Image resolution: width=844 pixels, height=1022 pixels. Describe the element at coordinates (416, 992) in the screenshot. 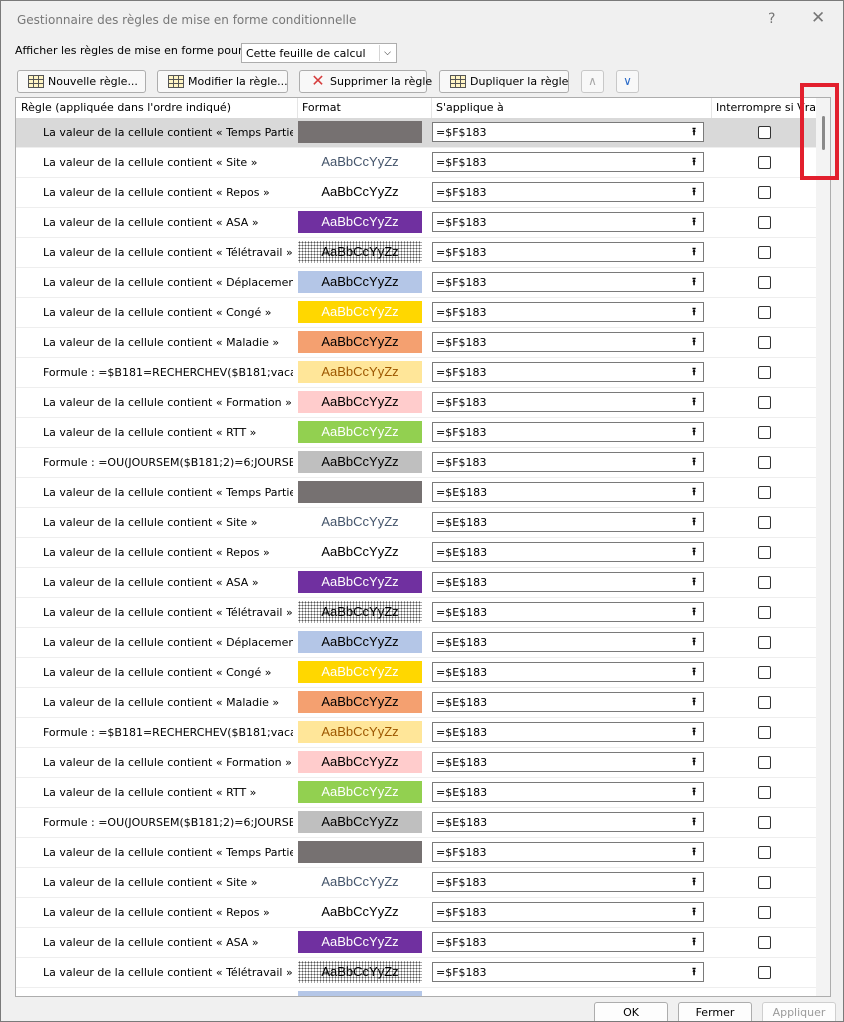

I see `rule-row: AaBbCcYyZz` at that location.